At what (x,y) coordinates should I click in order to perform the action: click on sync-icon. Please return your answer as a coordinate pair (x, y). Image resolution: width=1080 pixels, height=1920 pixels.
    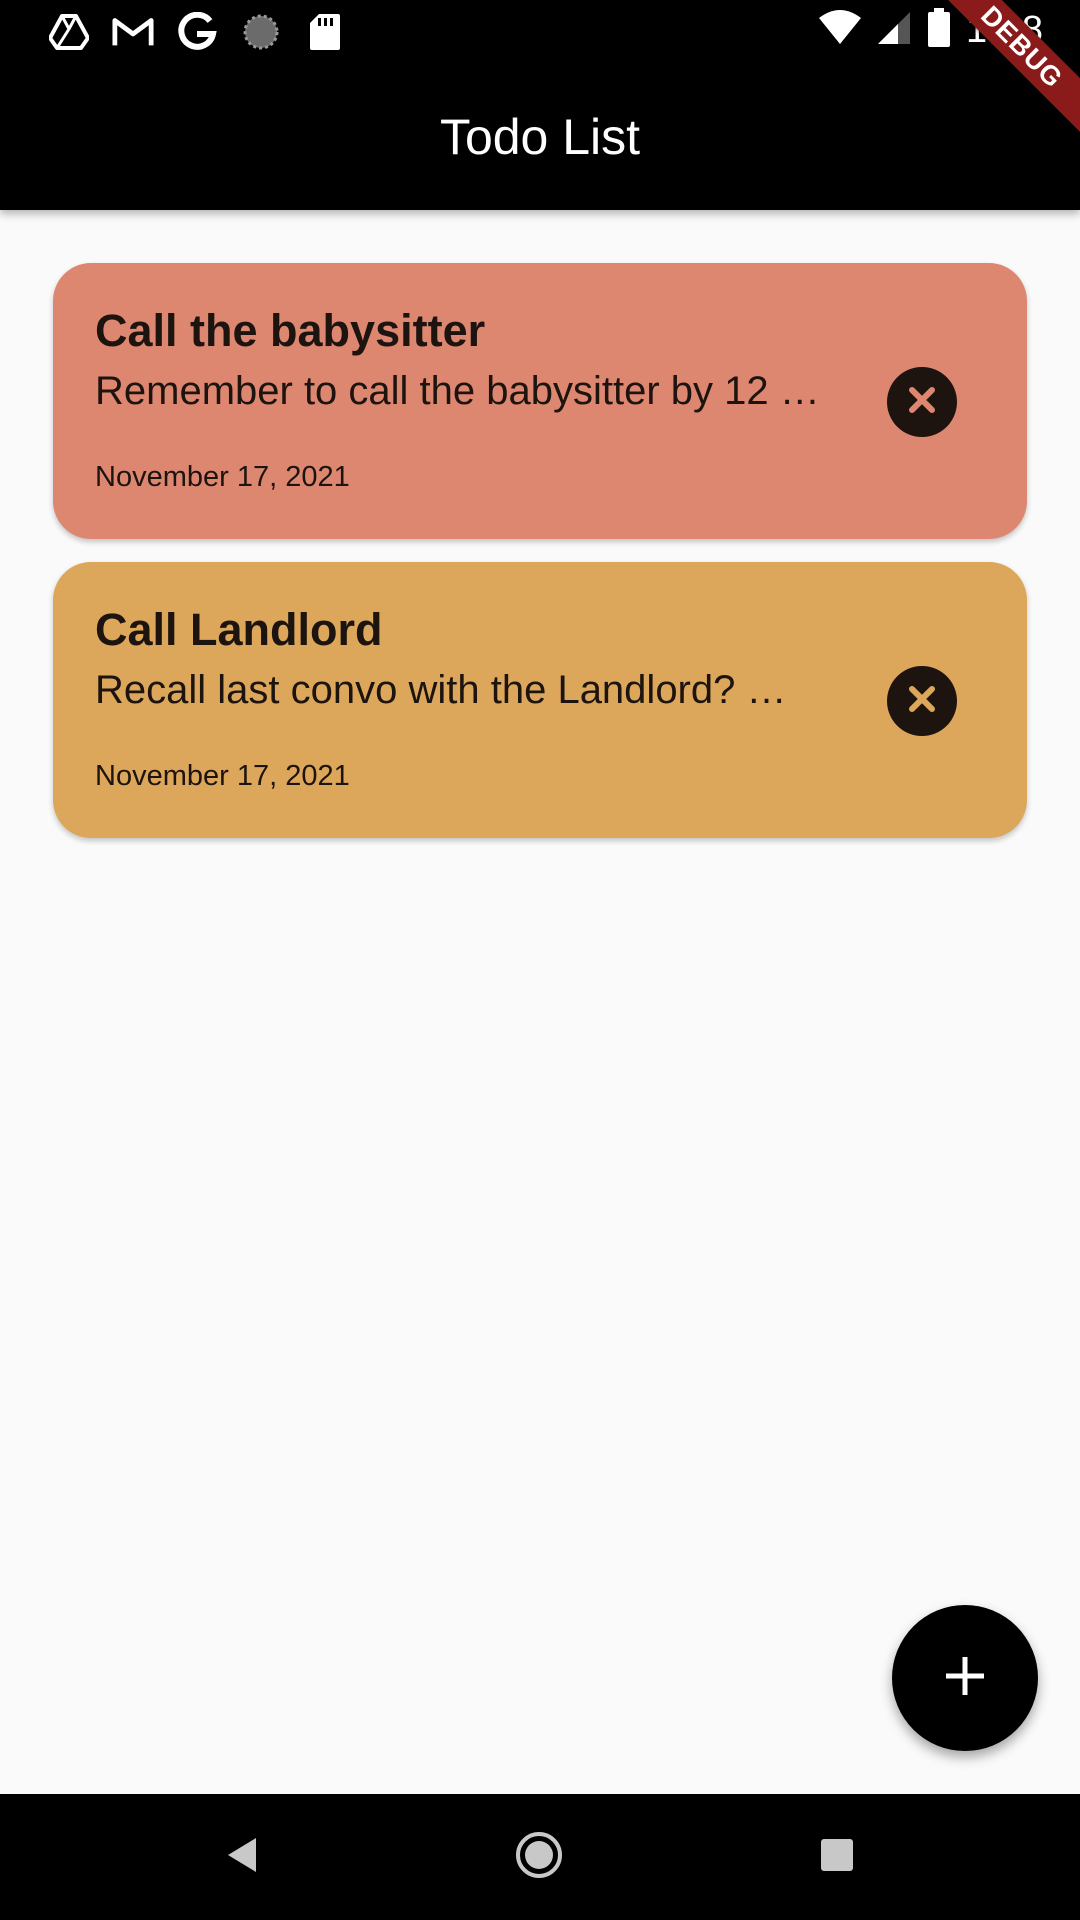
    Looking at the image, I should click on (261, 32).